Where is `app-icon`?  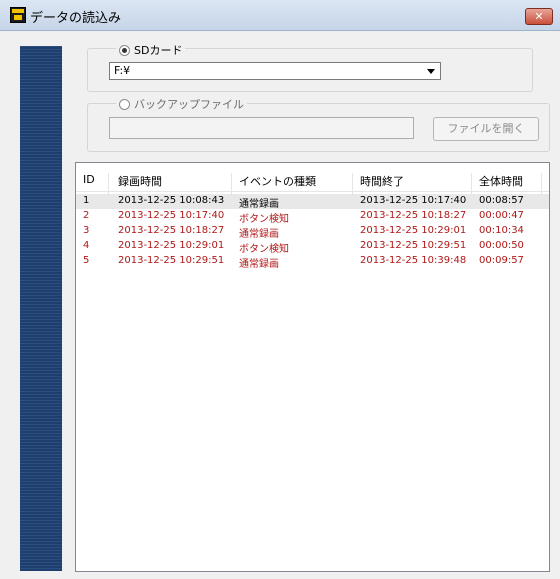
app-icon is located at coordinates (18, 15).